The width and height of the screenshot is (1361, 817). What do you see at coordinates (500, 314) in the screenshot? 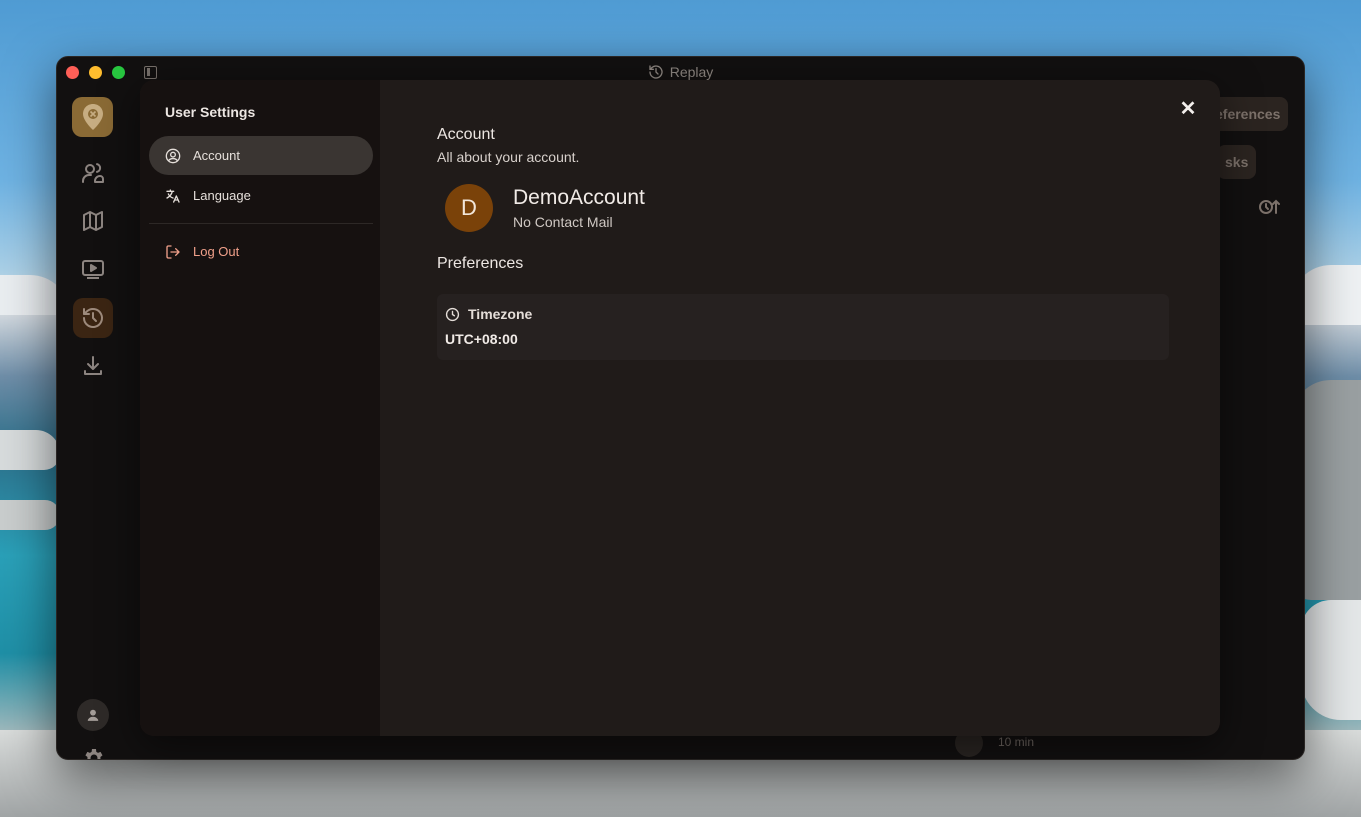
I see `timezone-label: Timezone` at bounding box center [500, 314].